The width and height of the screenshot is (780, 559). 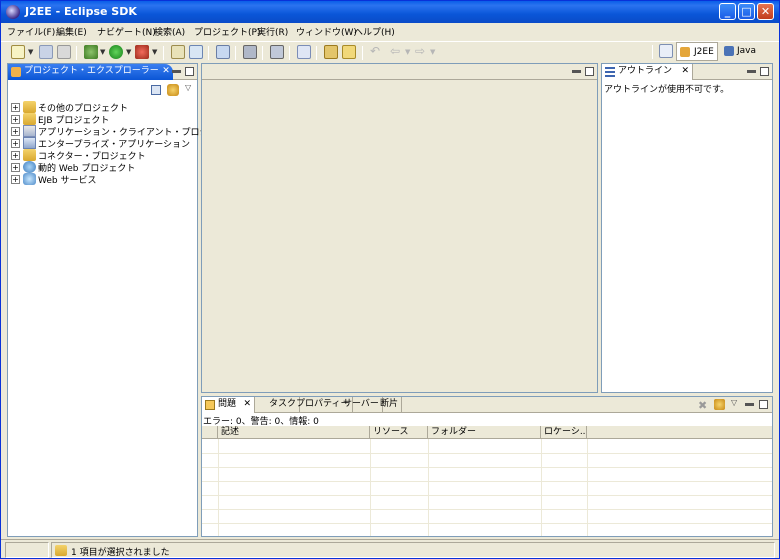 What do you see at coordinates (765, 11) in the screenshot?
I see `close-button: ✕` at bounding box center [765, 11].